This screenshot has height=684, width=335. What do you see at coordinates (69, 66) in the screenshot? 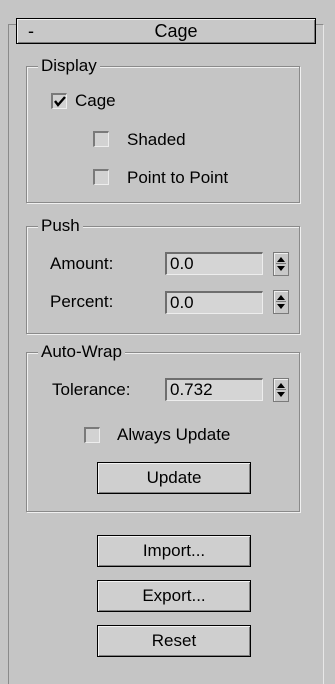
I see `display-group-label: Display` at bounding box center [69, 66].